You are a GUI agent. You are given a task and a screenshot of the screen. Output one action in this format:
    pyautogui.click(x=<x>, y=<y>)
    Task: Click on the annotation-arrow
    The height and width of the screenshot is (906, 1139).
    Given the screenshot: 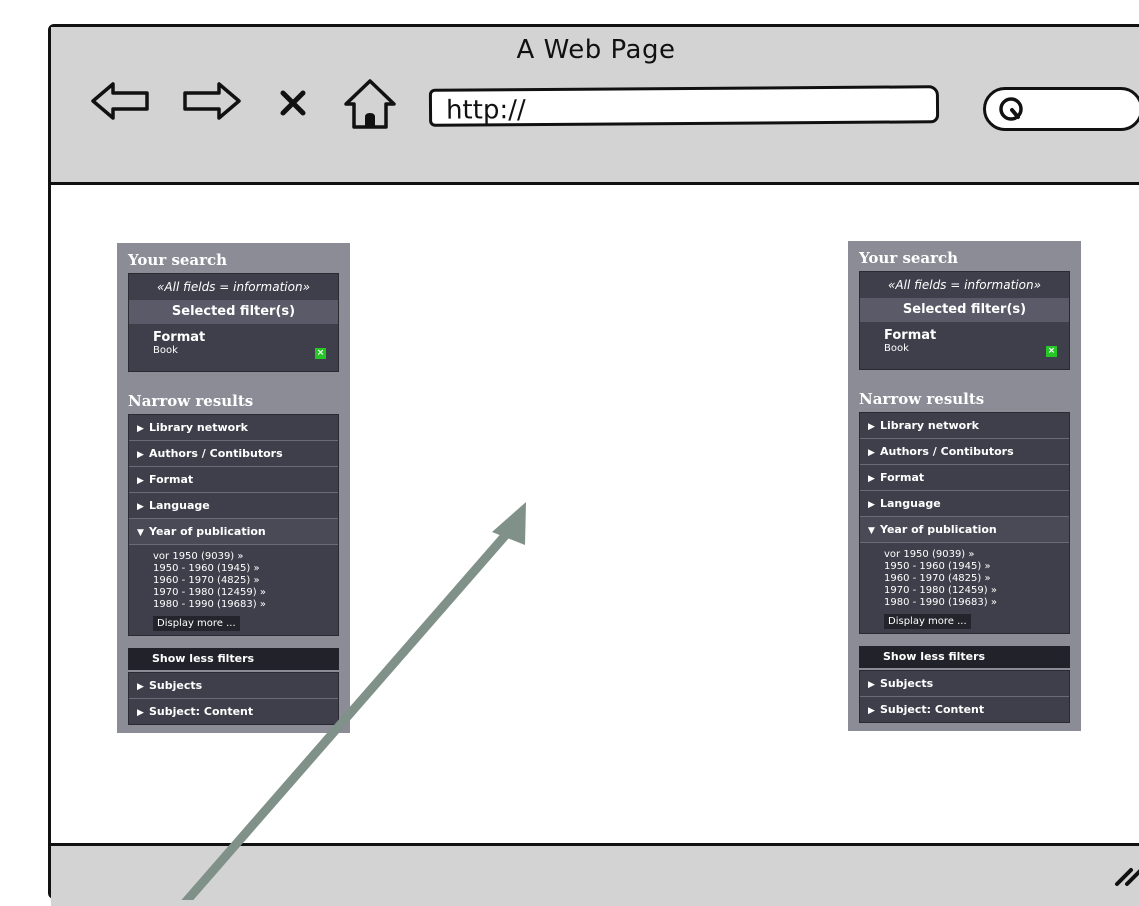 What is the action you would take?
    pyautogui.click(x=353, y=701)
    